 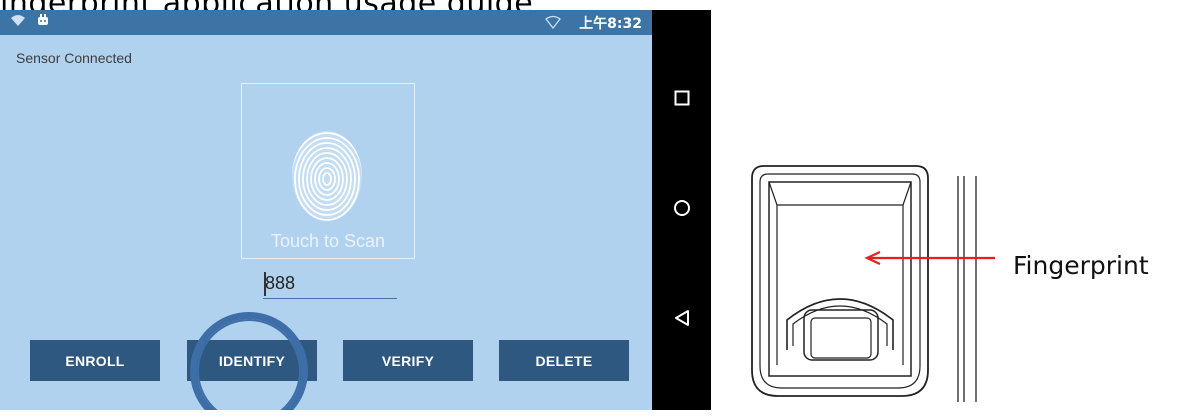 What do you see at coordinates (43, 21) in the screenshot?
I see `android-icon` at bounding box center [43, 21].